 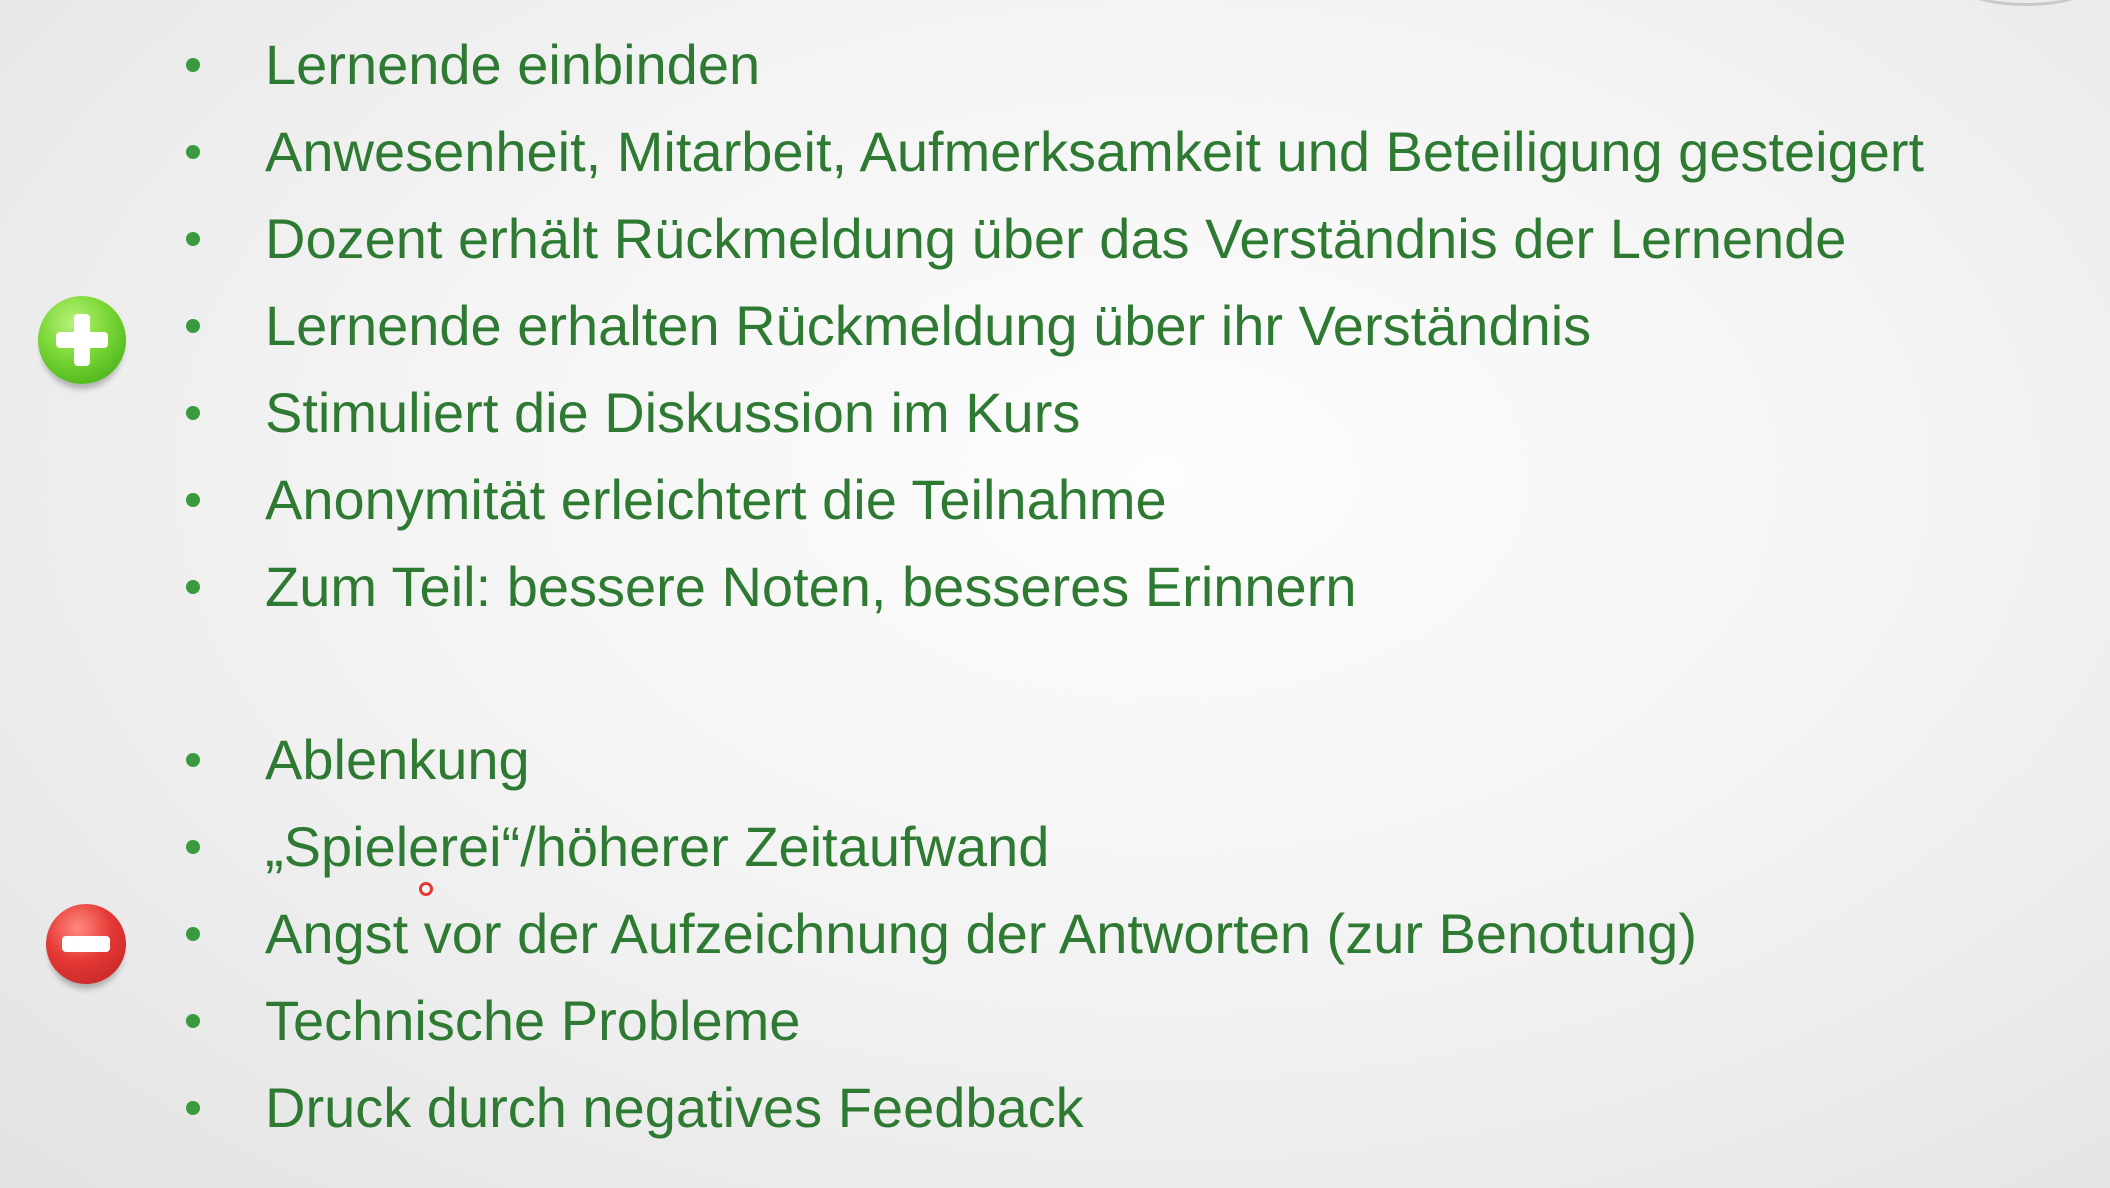 I want to click on bullet-text: Anonymität erleichtert die Teilnahme, so click(x=716, y=499).